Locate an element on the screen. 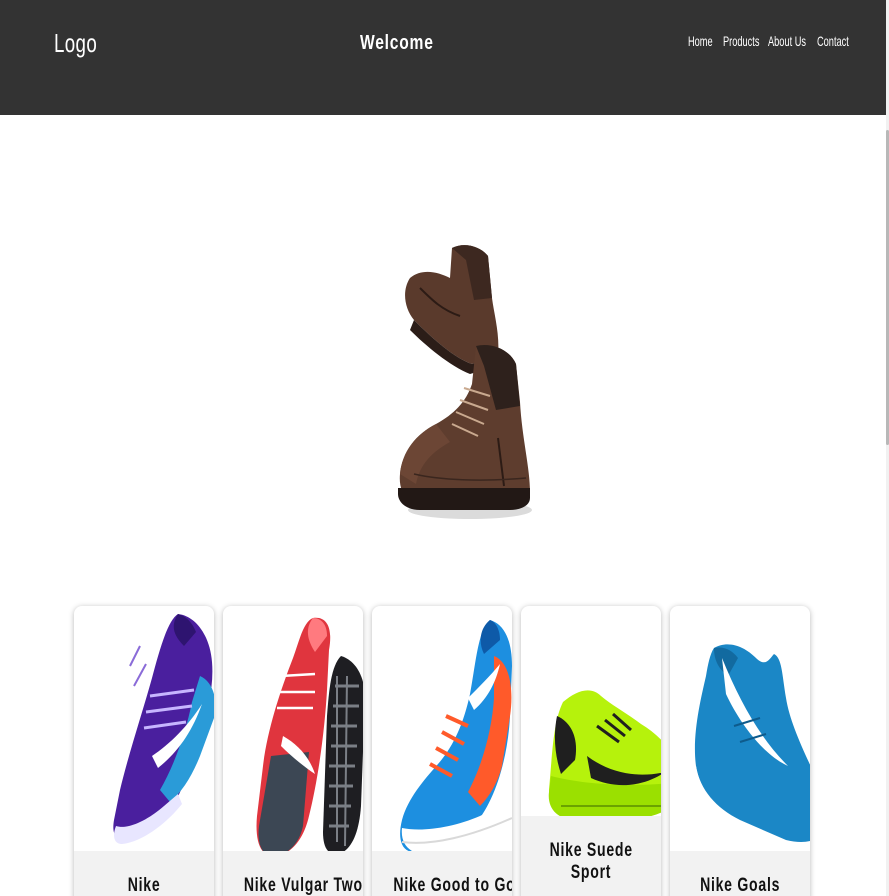 This screenshot has width=889, height=896. hero-boots-image is located at coordinates (465, 382).